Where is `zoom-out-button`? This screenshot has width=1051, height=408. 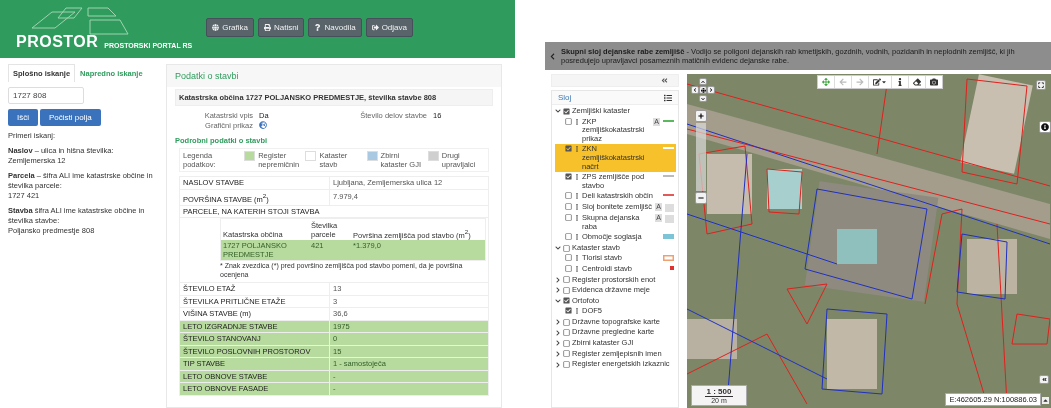
zoom-out-button is located at coordinates (701, 198).